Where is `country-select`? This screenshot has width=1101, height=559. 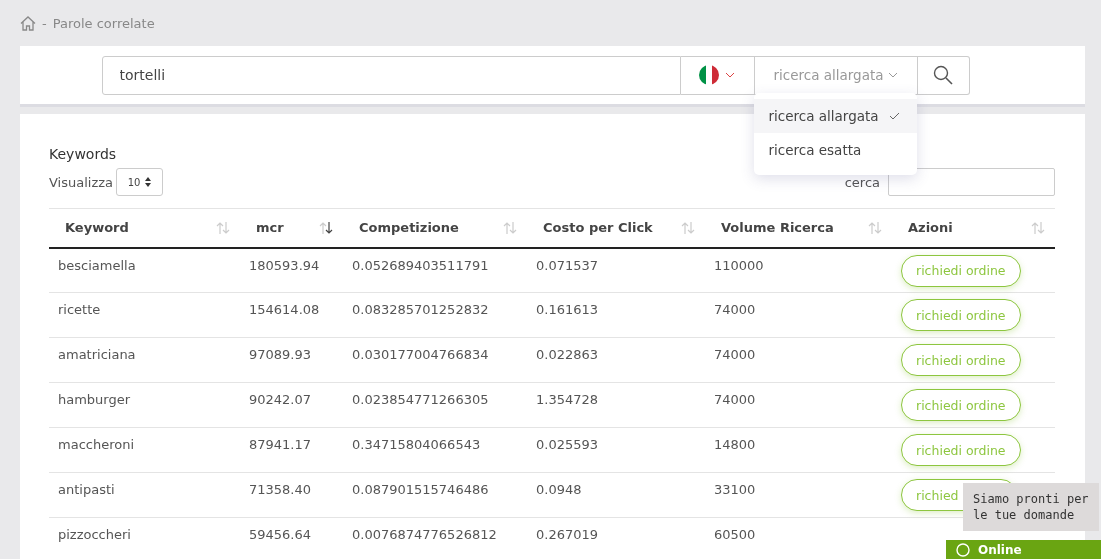
country-select is located at coordinates (717, 75).